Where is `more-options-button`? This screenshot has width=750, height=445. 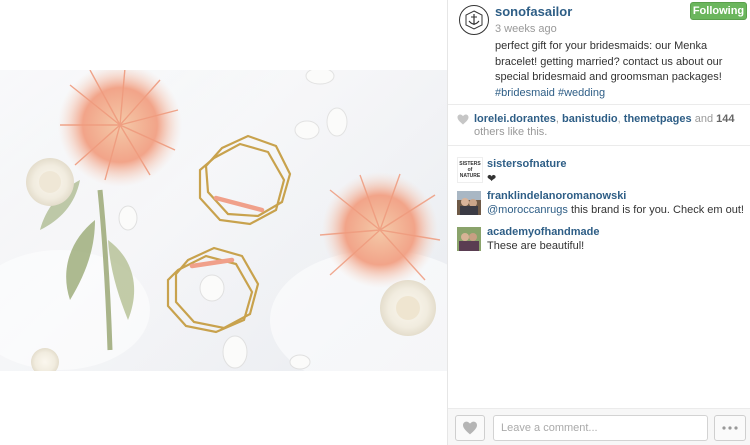
more-options-button is located at coordinates (730, 428).